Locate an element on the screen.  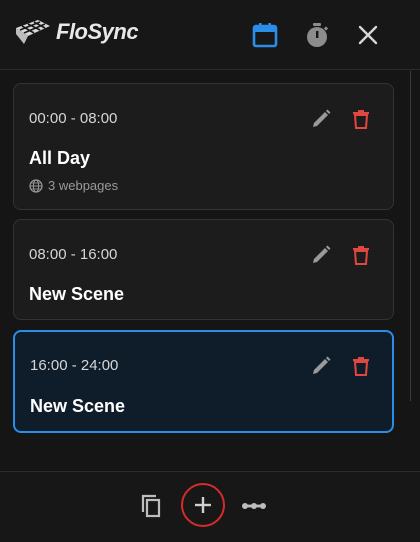
more-options-button is located at coordinates (254, 506).